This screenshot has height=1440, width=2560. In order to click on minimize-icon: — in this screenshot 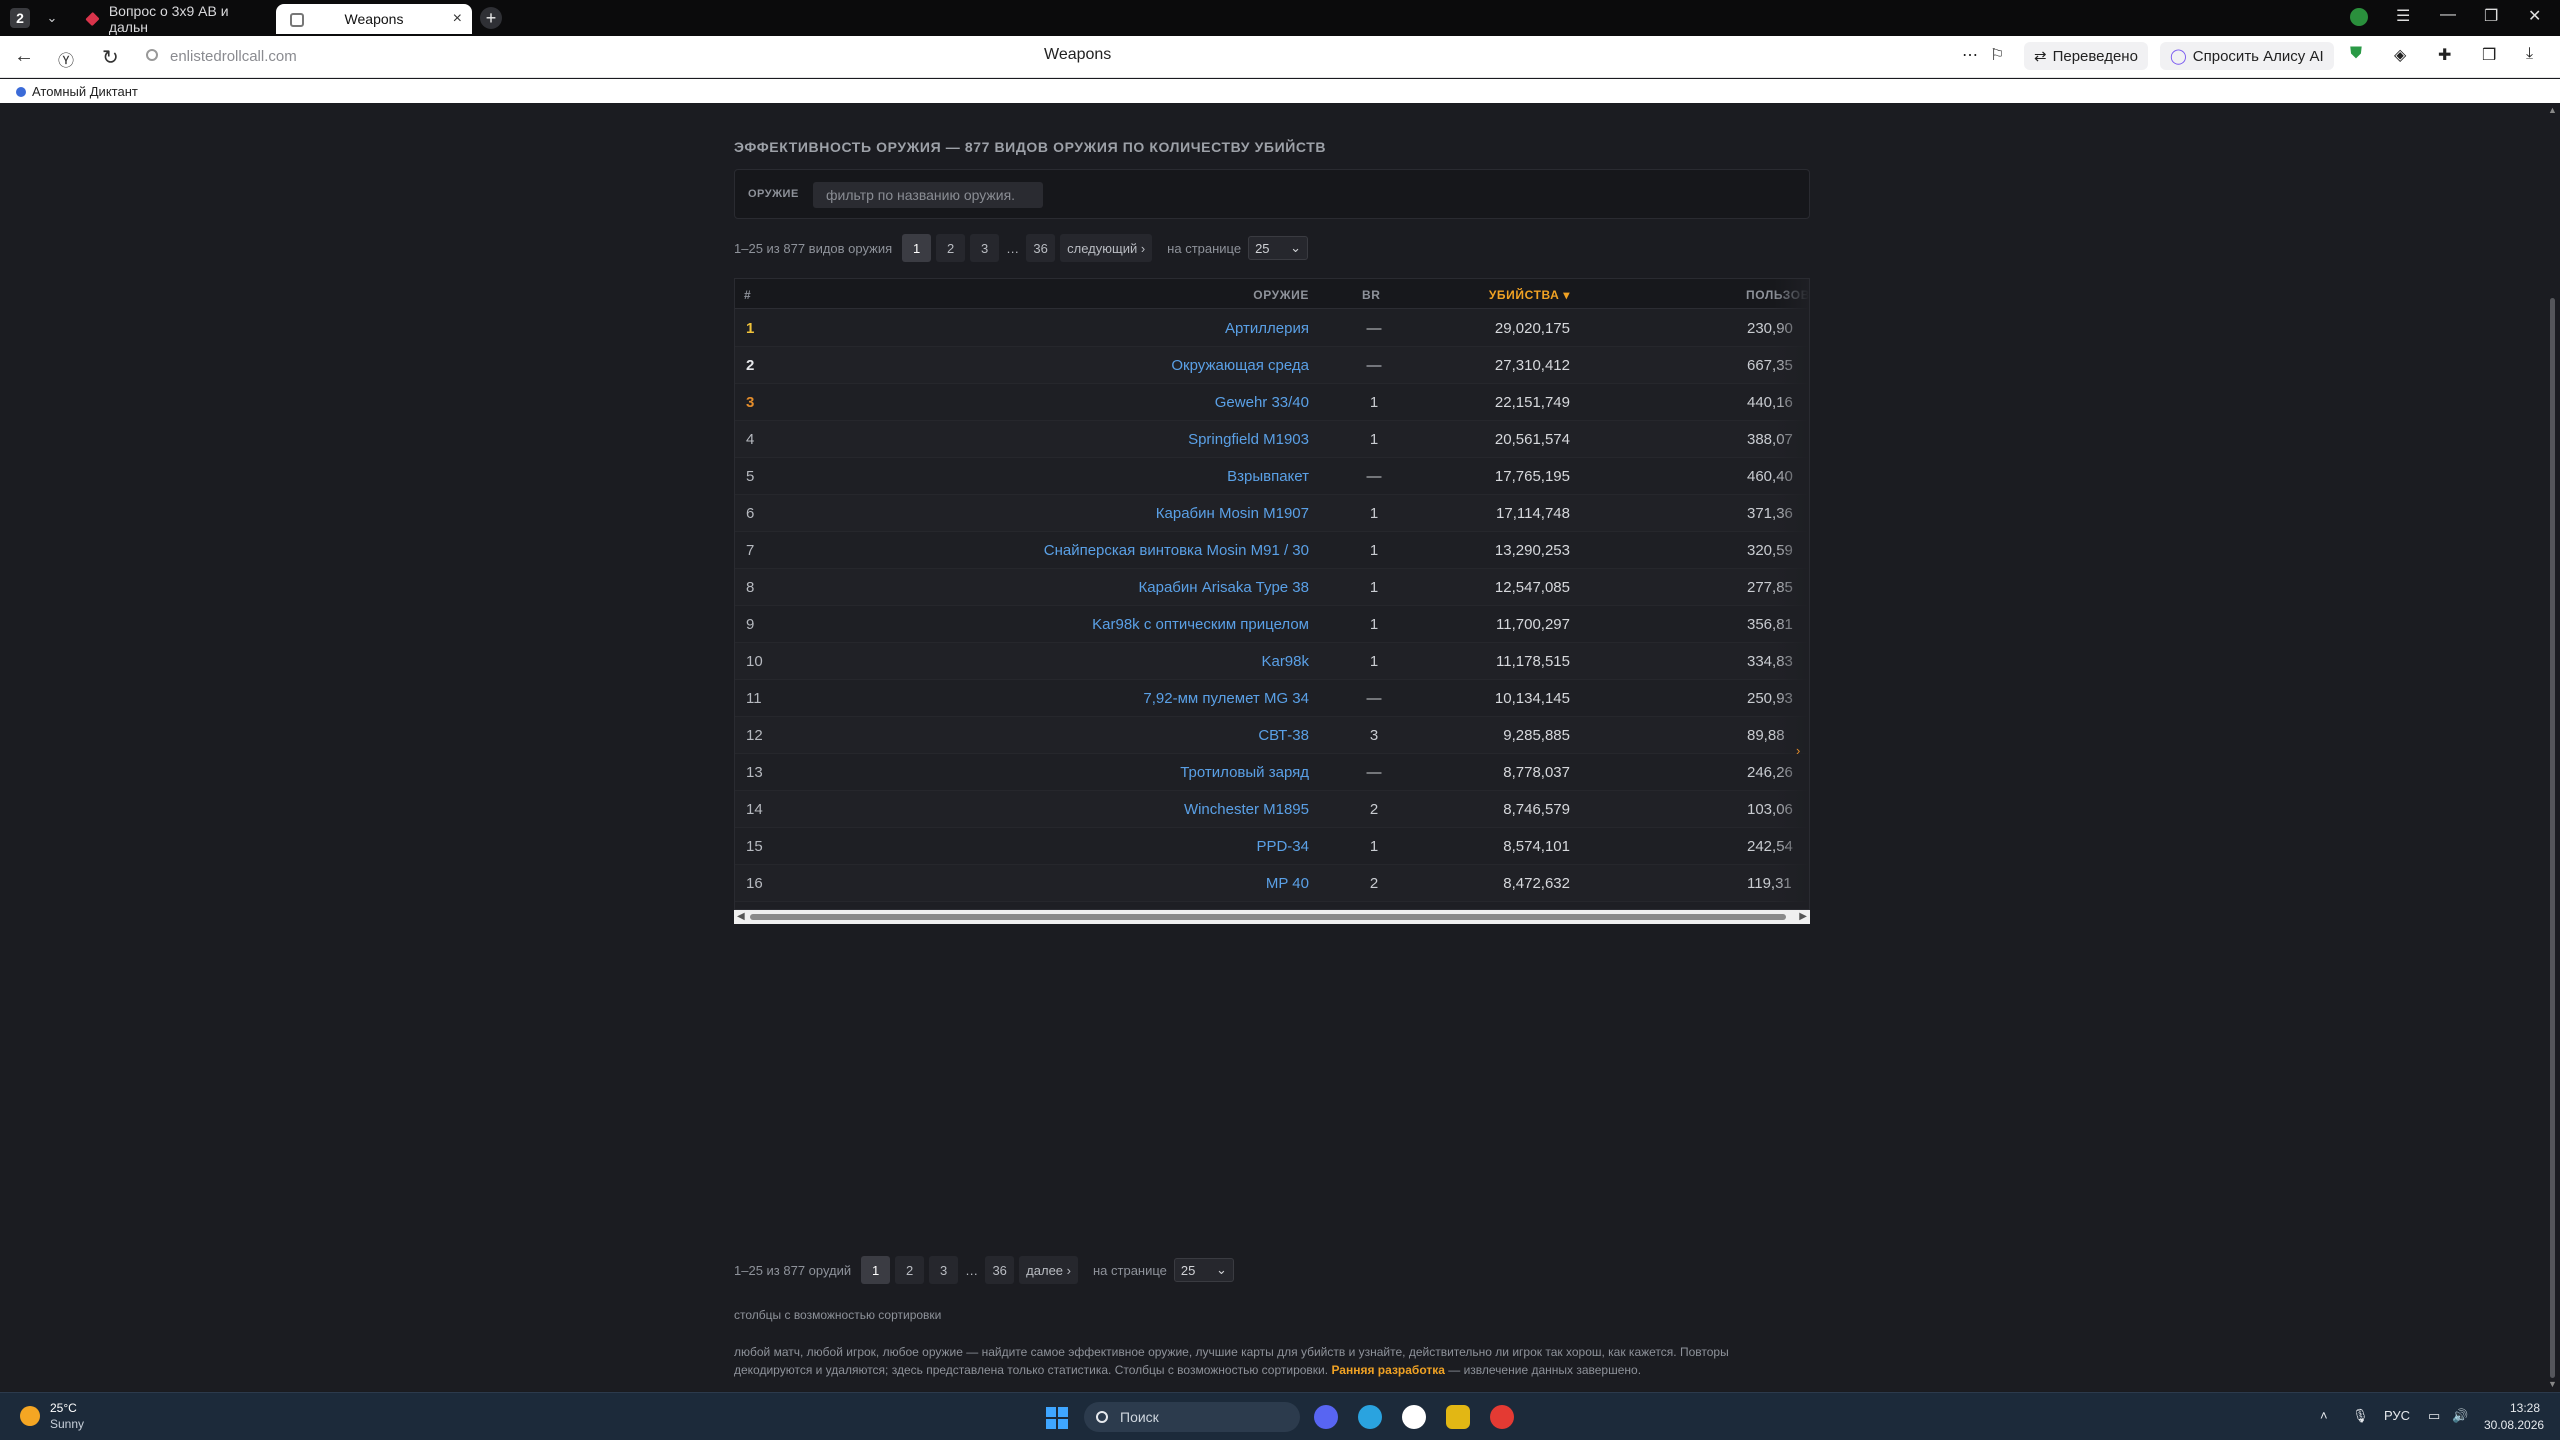, I will do `click(2448, 15)`.